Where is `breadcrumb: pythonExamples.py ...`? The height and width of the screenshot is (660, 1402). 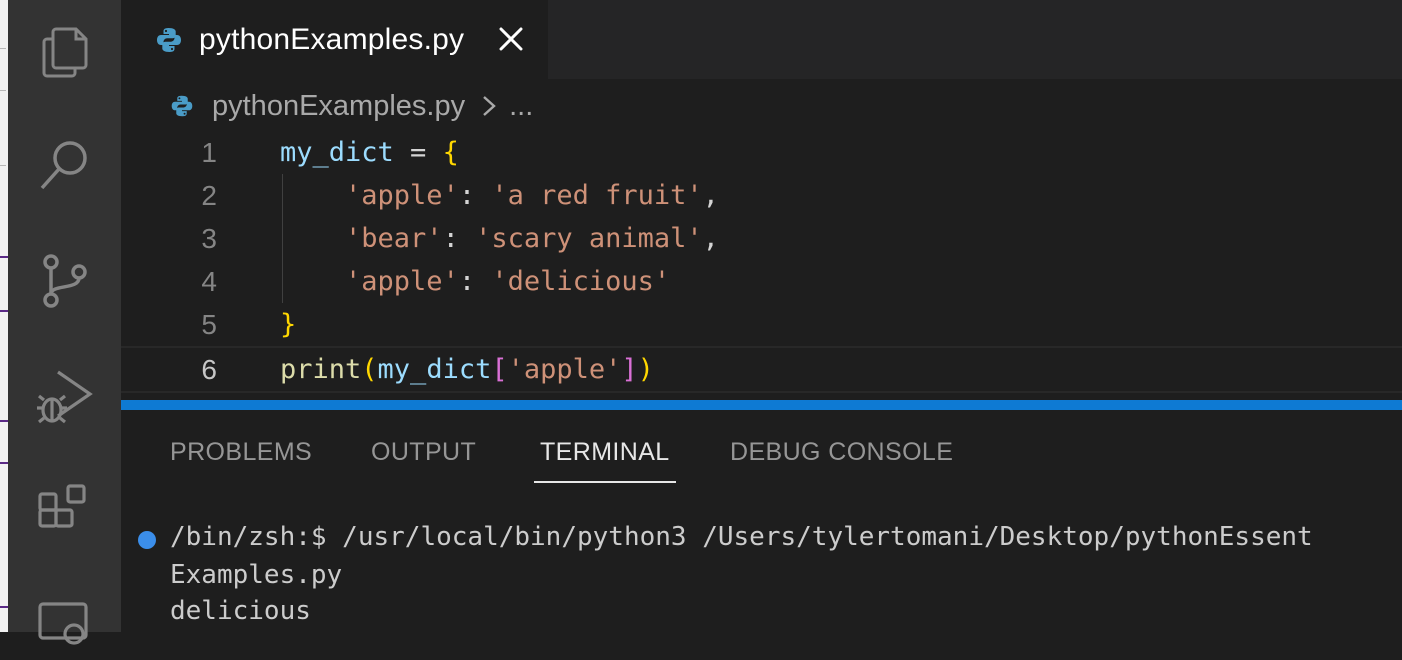 breadcrumb: pythonExamples.py ... is located at coordinates (351, 106).